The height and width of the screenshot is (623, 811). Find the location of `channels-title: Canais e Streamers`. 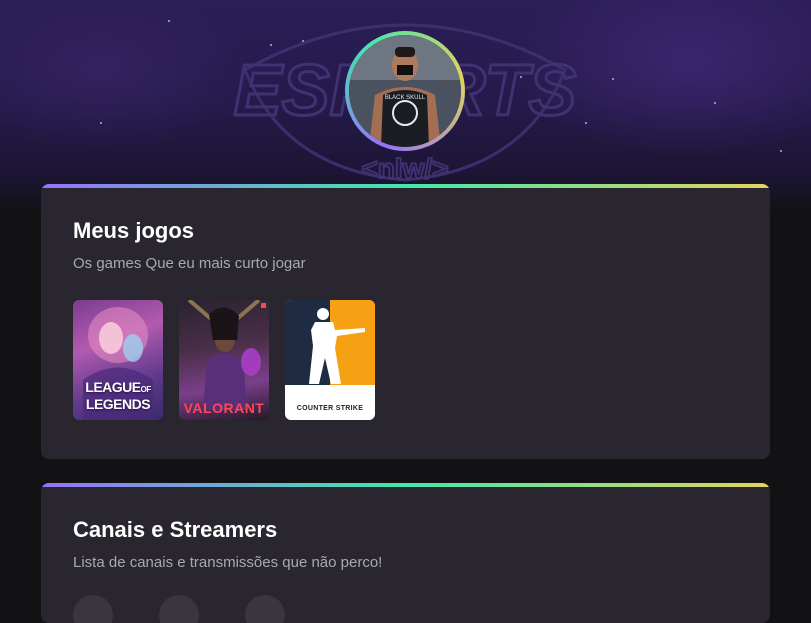

channels-title: Canais e Streamers is located at coordinates (175, 529).